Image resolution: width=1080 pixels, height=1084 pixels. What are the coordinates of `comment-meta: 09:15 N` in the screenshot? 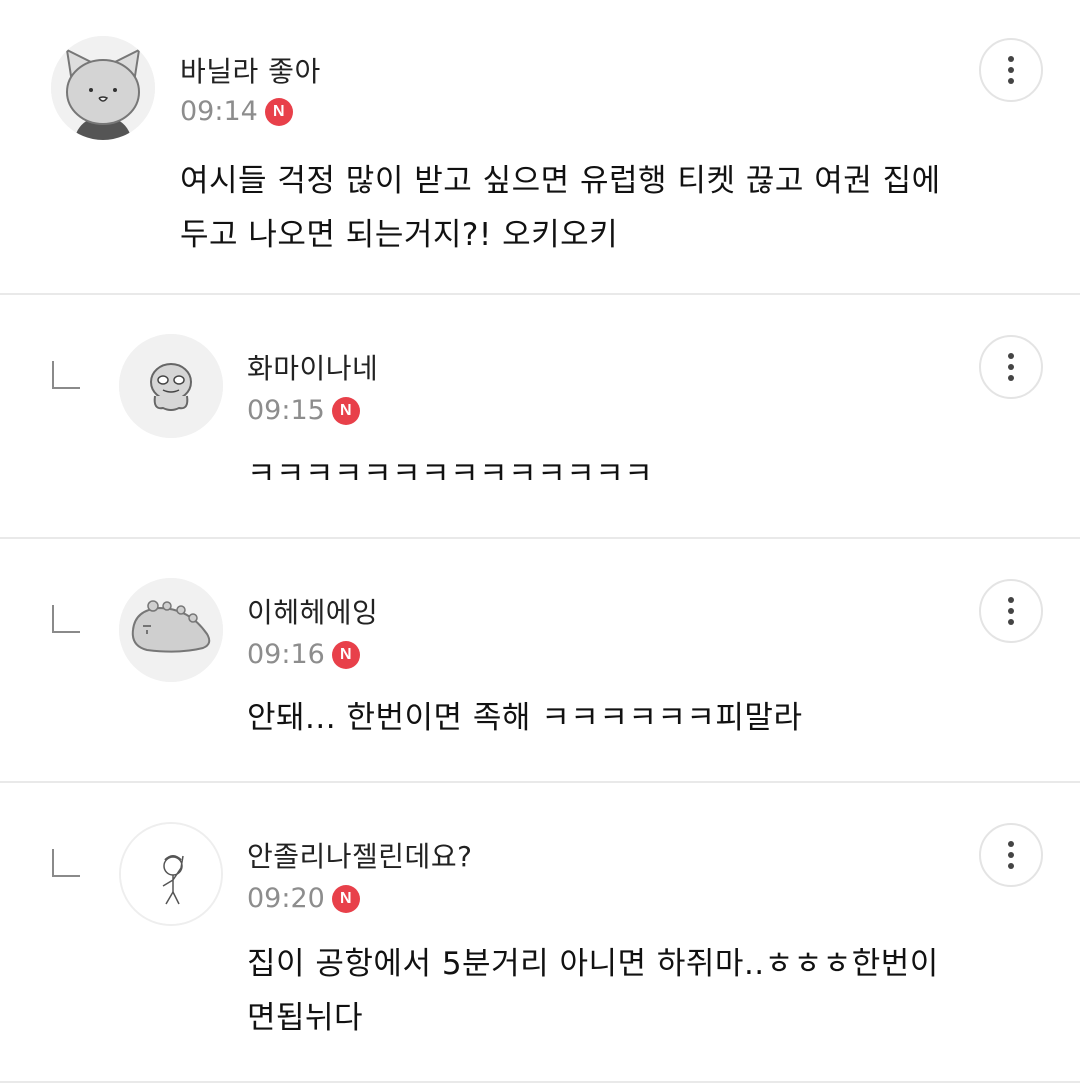 It's located at (303, 410).